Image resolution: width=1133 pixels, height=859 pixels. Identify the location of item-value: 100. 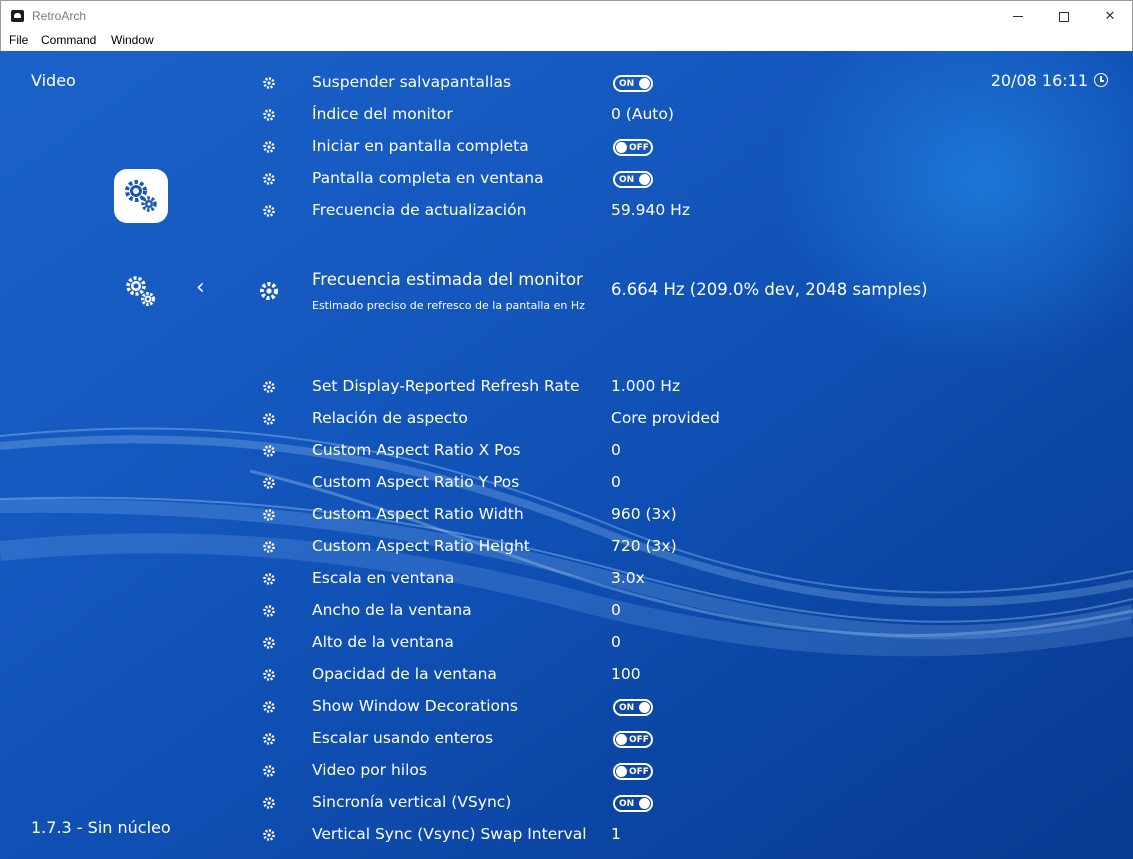
(626, 674).